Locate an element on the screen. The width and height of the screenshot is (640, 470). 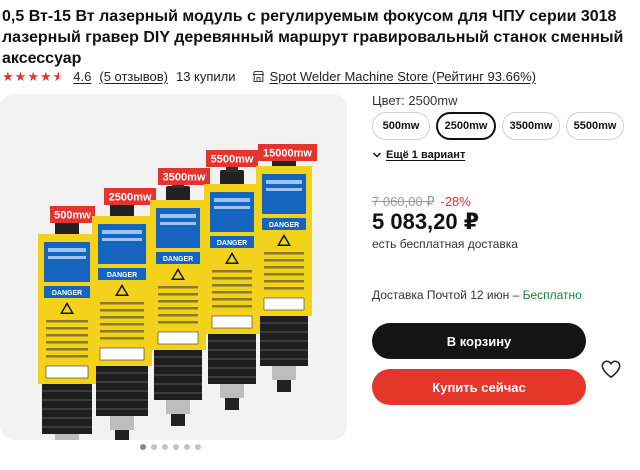
more-variants-toggle: Ещё 1 вариант is located at coordinates (418, 155).